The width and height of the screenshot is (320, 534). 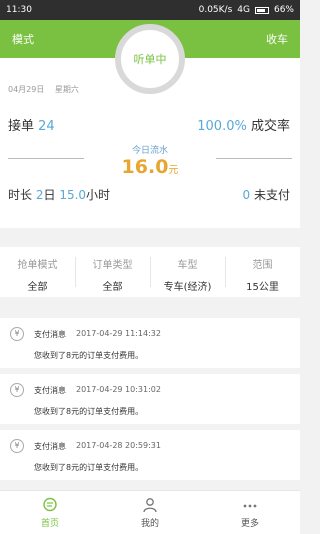 What do you see at coordinates (250, 505) in the screenshot?
I see `more-icon` at bounding box center [250, 505].